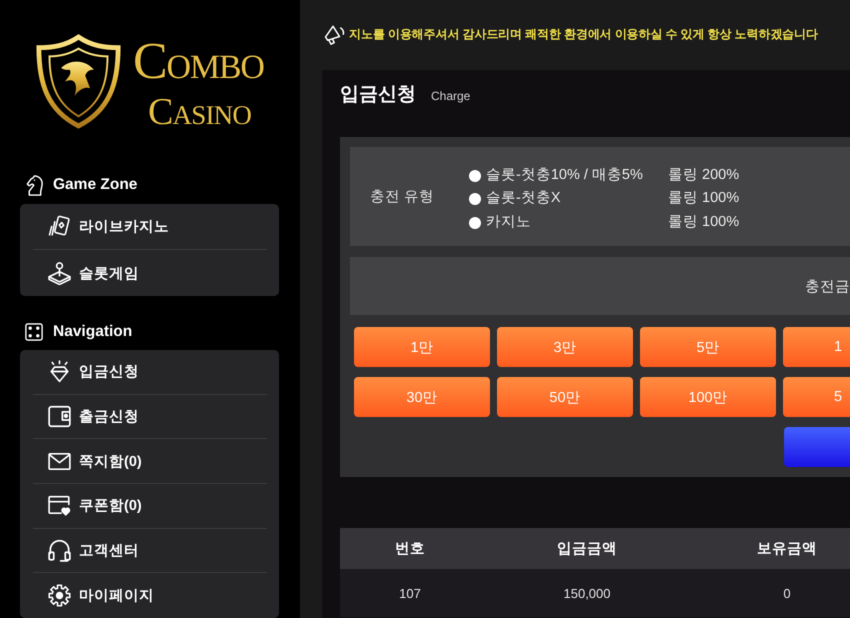 The width and height of the screenshot is (850, 618). What do you see at coordinates (403, 197) in the screenshot?
I see `field-label: 충전 유형` at bounding box center [403, 197].